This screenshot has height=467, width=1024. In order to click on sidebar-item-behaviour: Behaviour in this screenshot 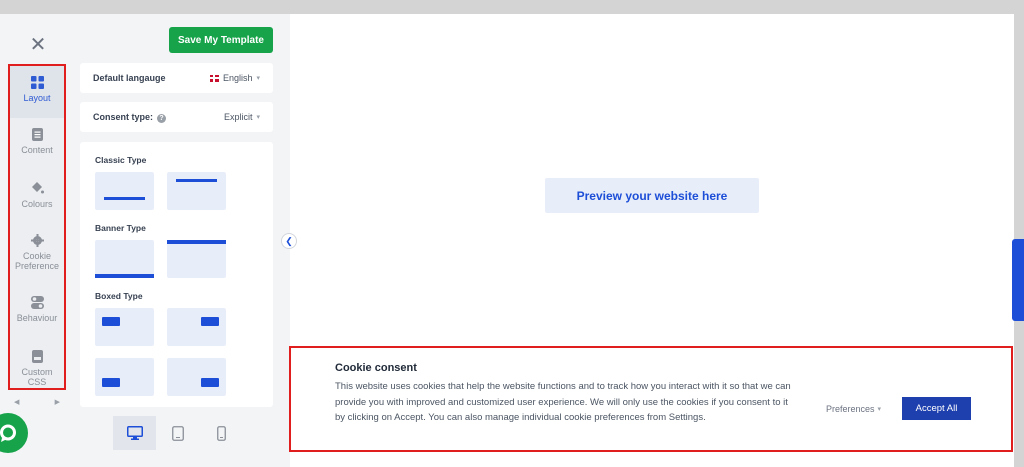, I will do `click(37, 309)`.